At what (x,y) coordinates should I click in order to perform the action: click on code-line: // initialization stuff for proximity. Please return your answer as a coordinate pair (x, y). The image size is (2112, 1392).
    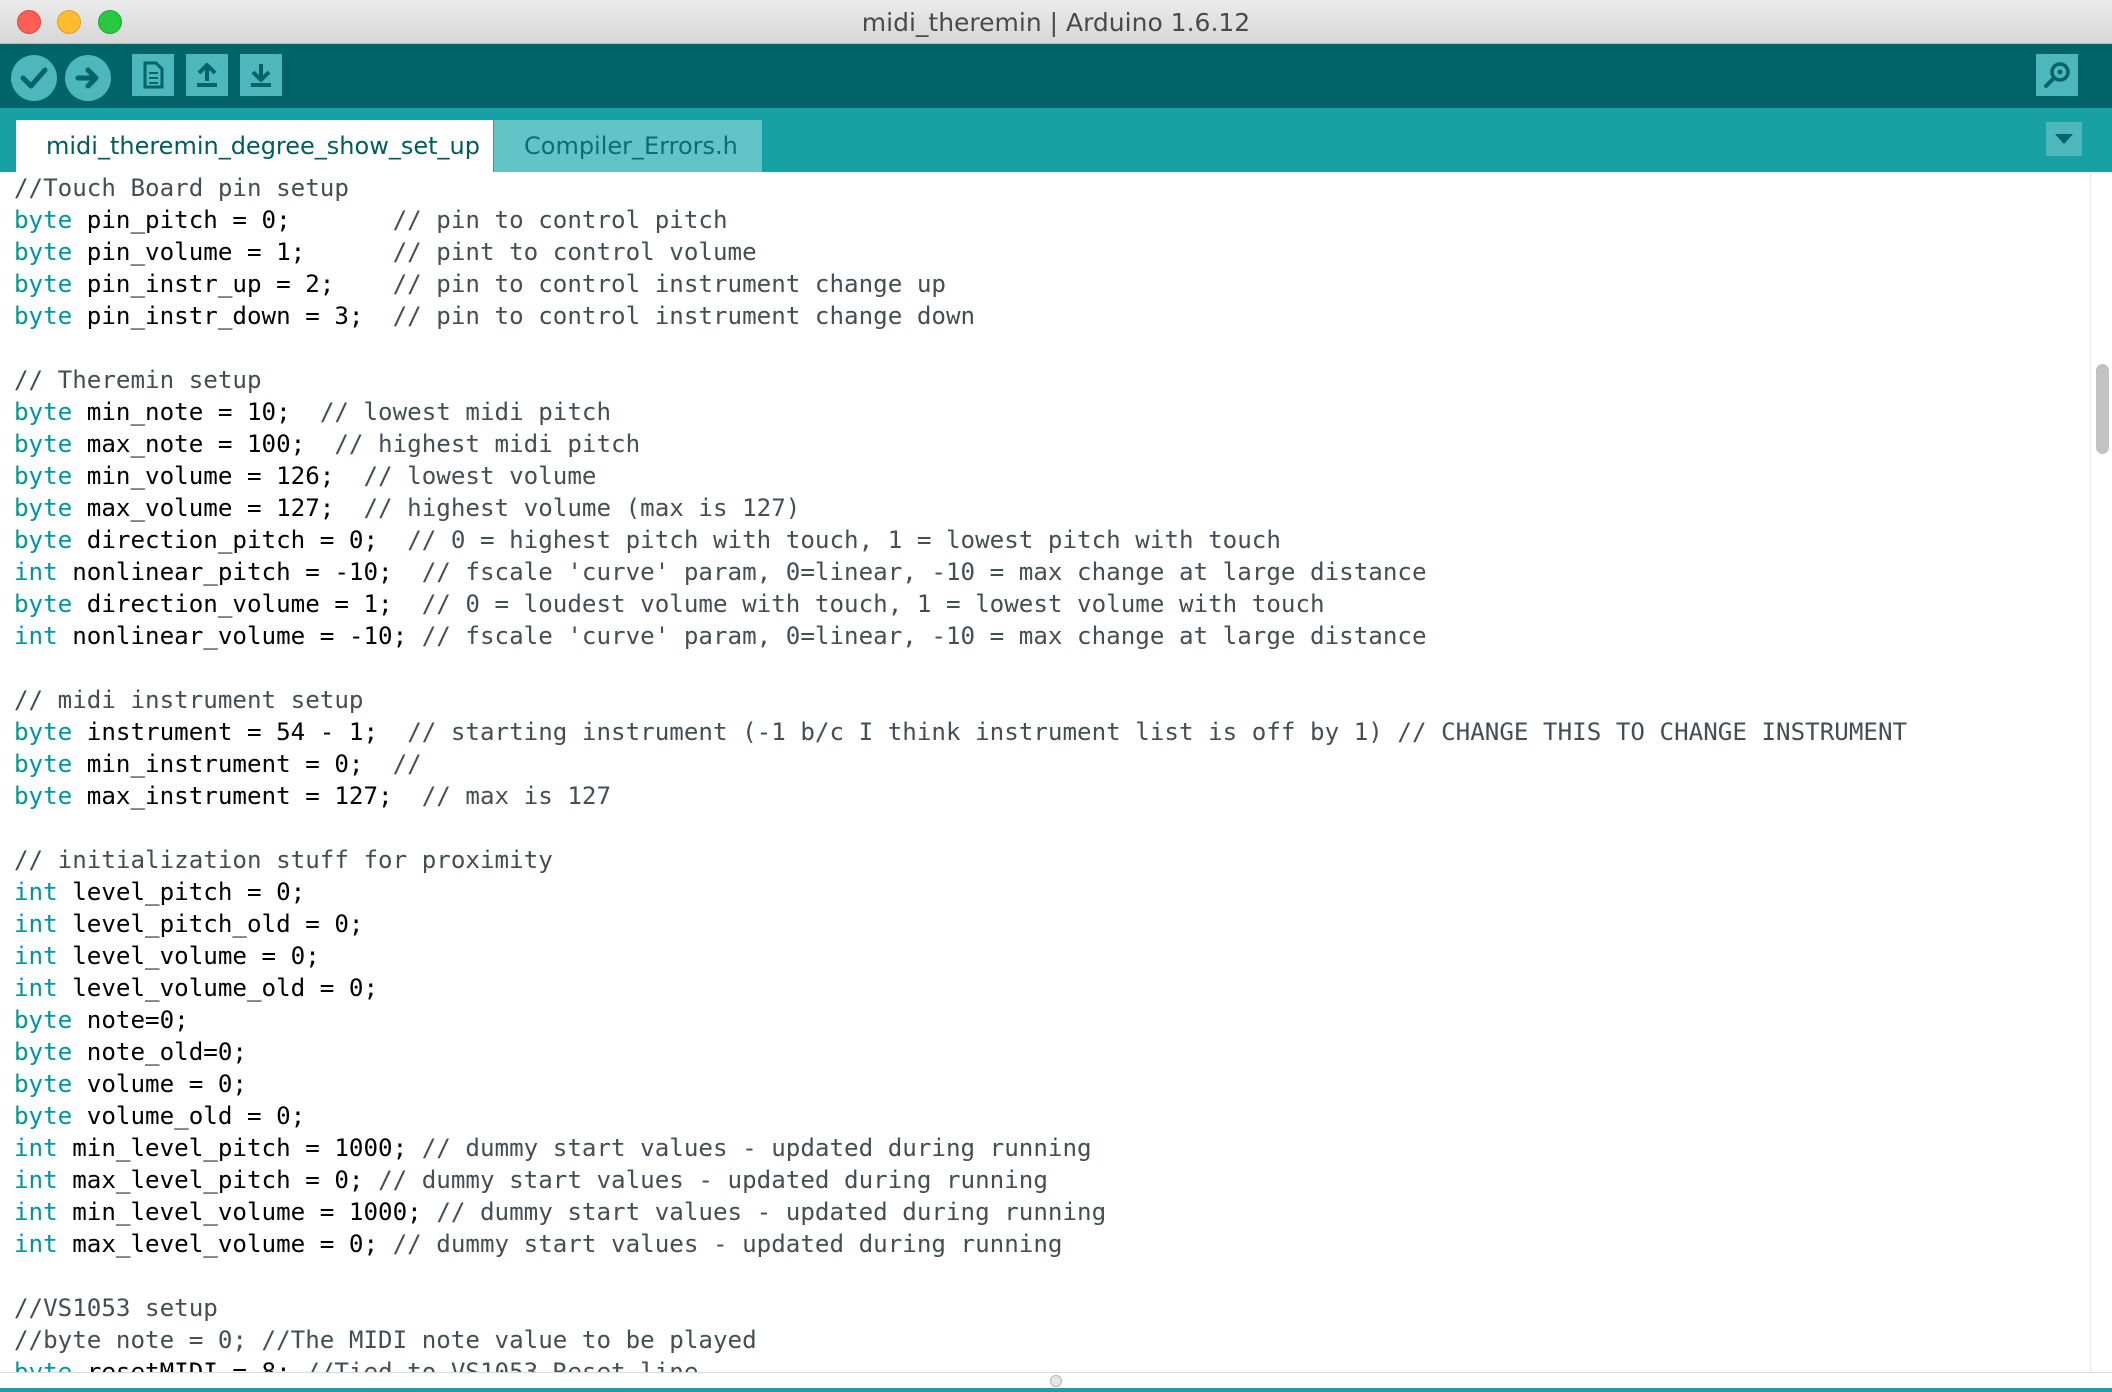
    Looking at the image, I should click on (960, 860).